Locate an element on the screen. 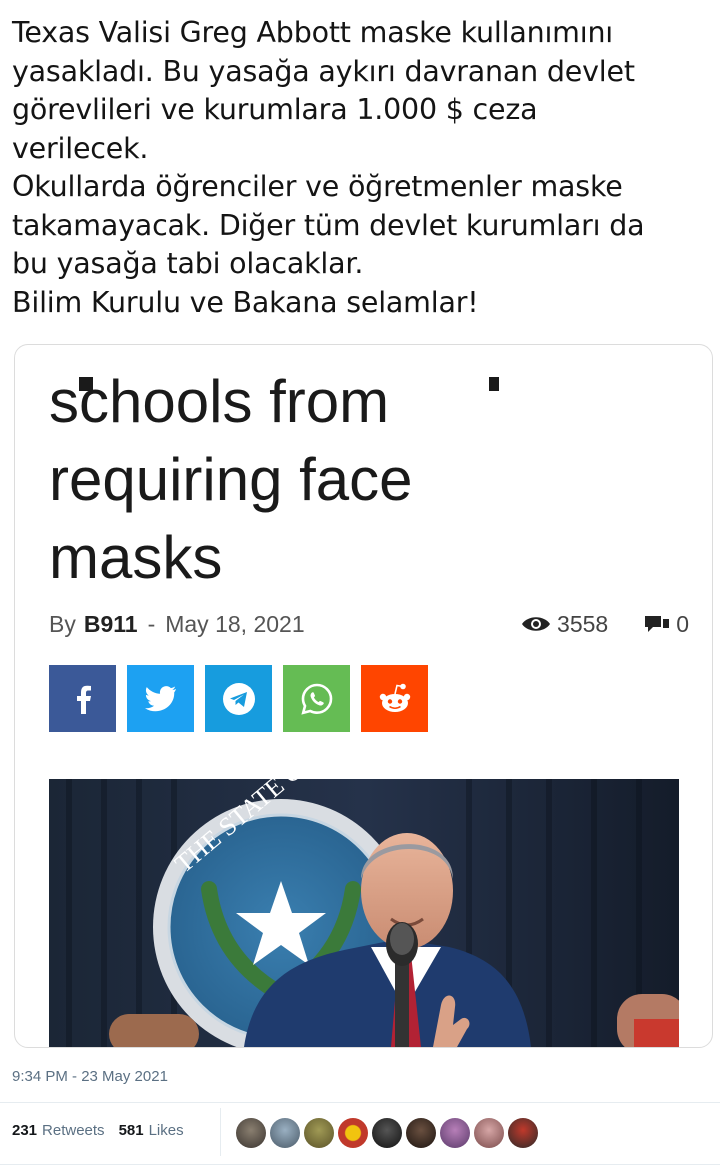 The width and height of the screenshot is (720, 1168). facebook-share-button is located at coordinates (82, 698).